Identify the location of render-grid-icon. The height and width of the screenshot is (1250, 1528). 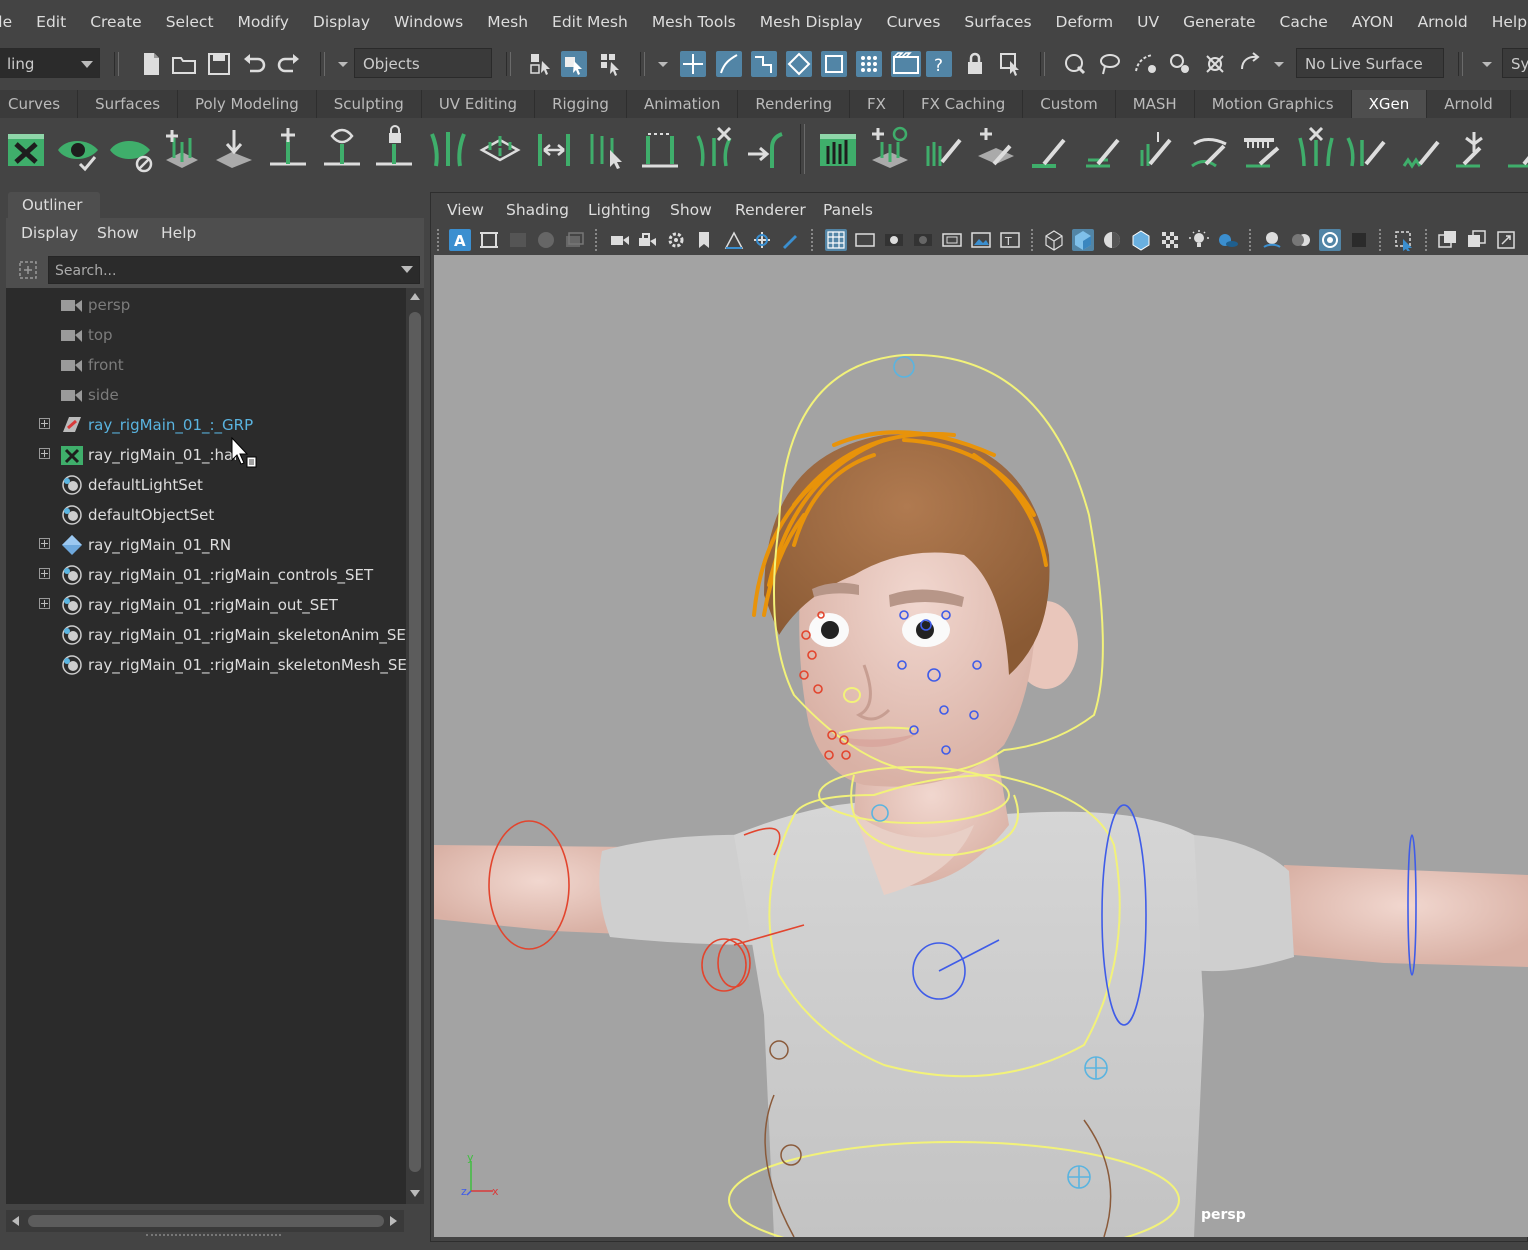
(869, 64).